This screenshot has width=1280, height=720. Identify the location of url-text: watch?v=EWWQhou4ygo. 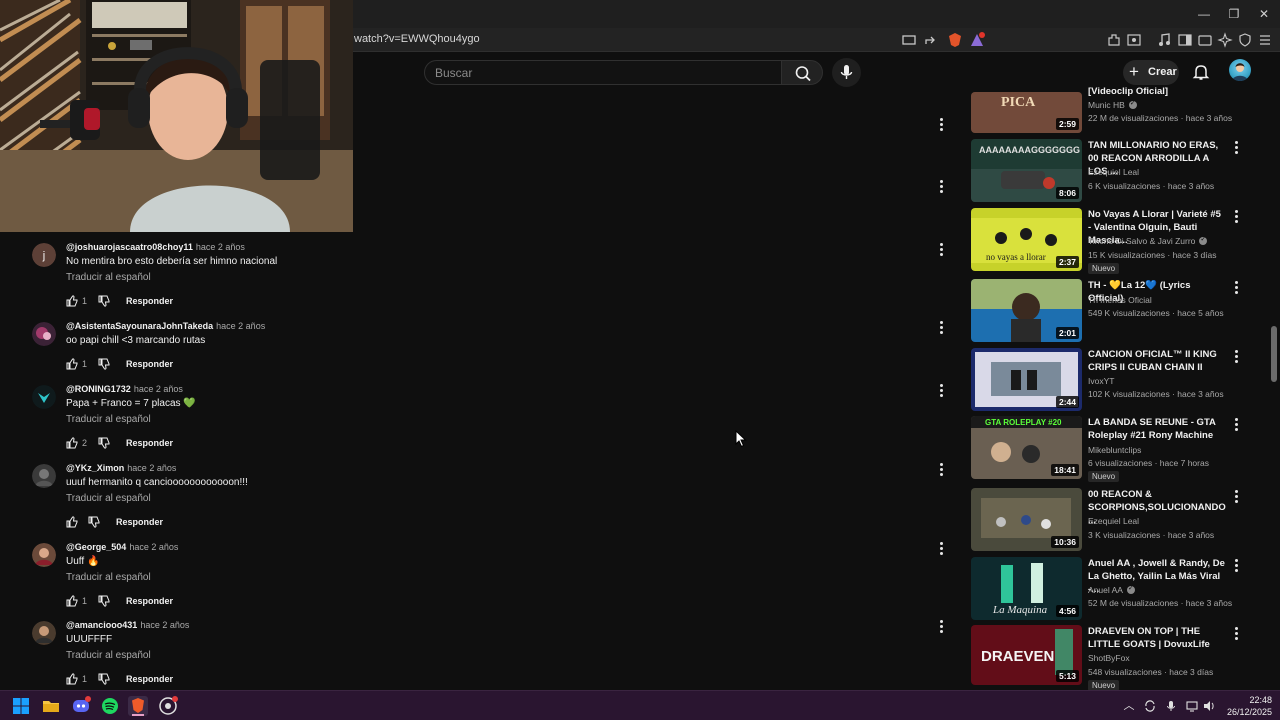
(417, 39).